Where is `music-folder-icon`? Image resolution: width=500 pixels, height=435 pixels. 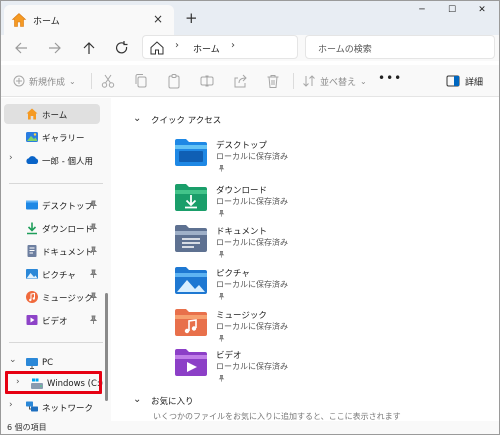 music-folder-icon is located at coordinates (191, 322).